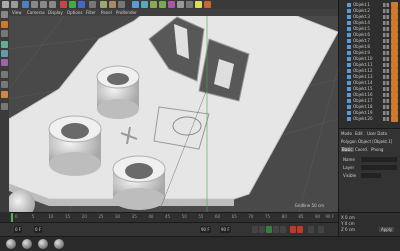  I want to click on deformer-icon, so click(171, 4).